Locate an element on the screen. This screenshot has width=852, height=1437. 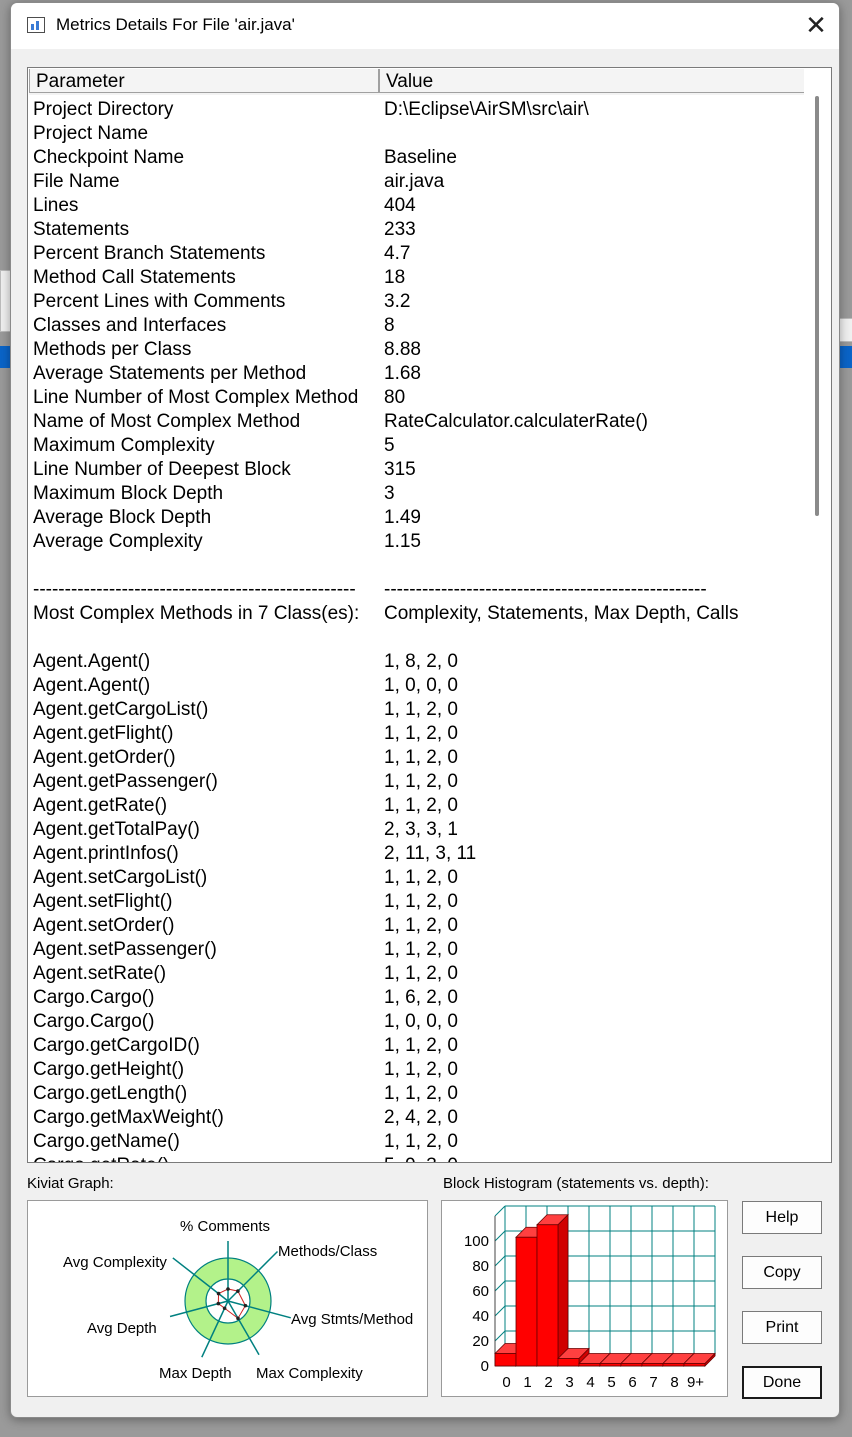
list-item: Cargo.getName() 1, 1, 2, 0 is located at coordinates (418, 1142).